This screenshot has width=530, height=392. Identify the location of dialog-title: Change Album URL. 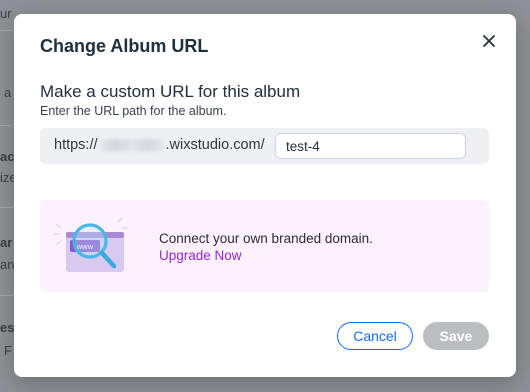
(124, 46).